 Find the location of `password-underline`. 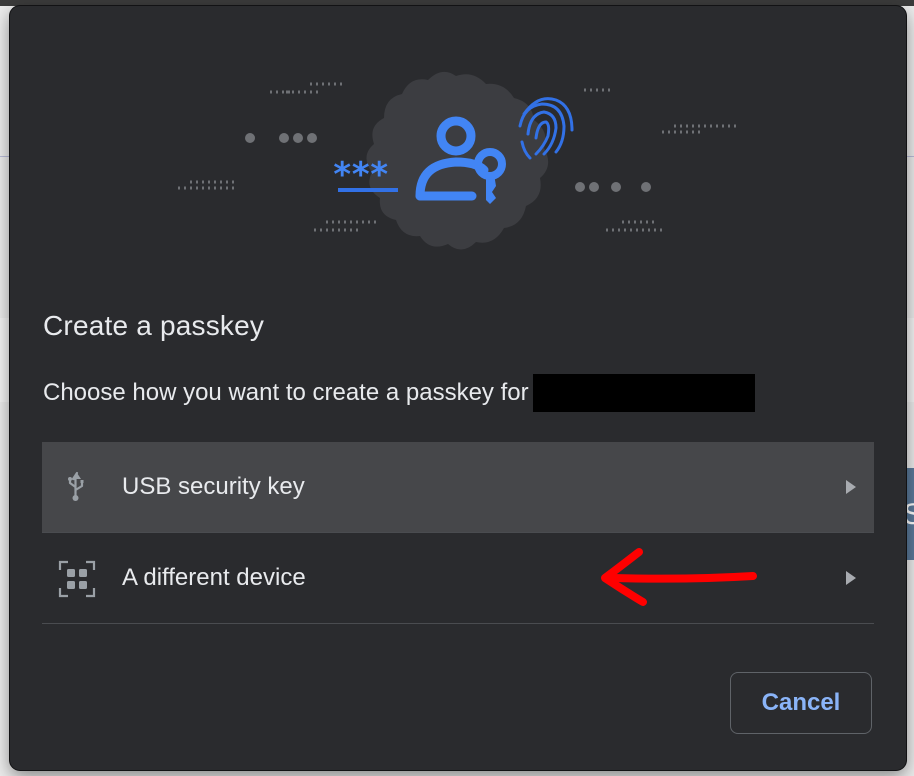

password-underline is located at coordinates (368, 190).